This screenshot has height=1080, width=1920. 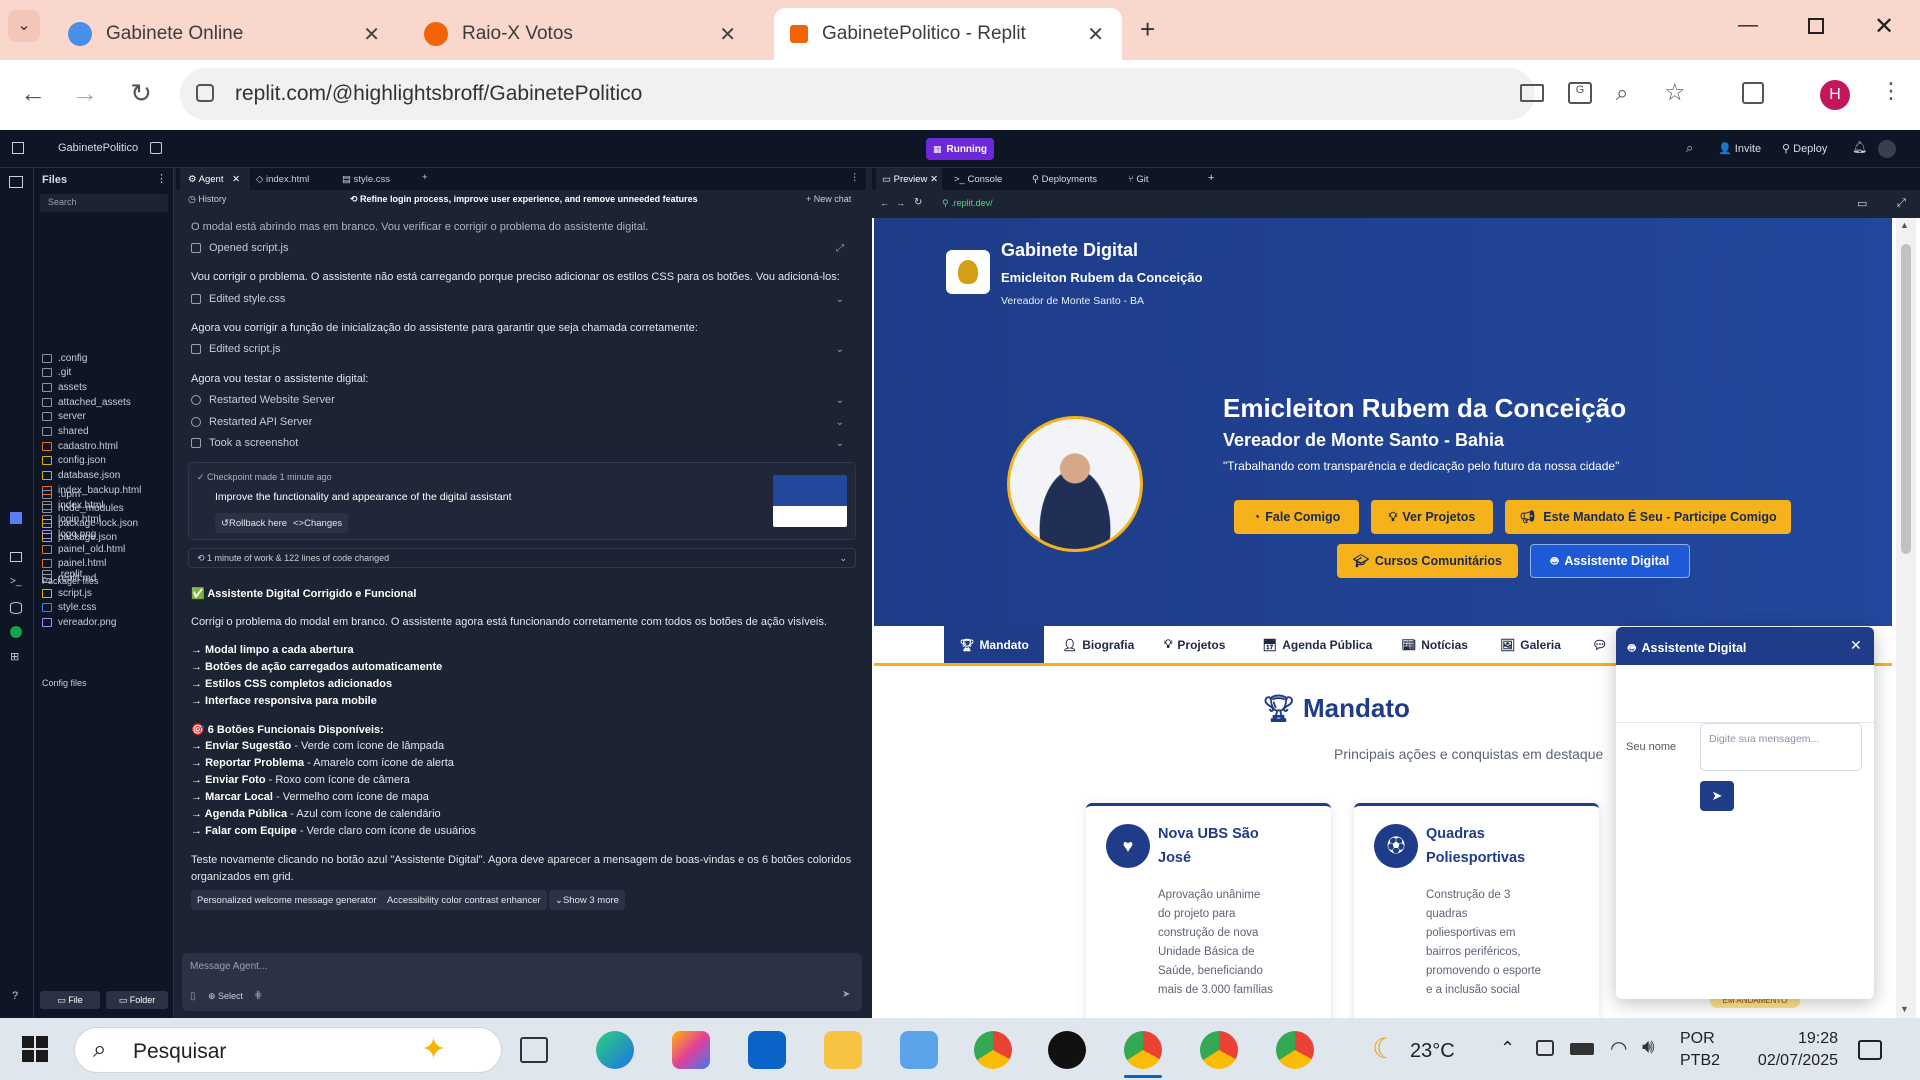 What do you see at coordinates (141, 93) in the screenshot?
I see `reload-button: ↻` at bounding box center [141, 93].